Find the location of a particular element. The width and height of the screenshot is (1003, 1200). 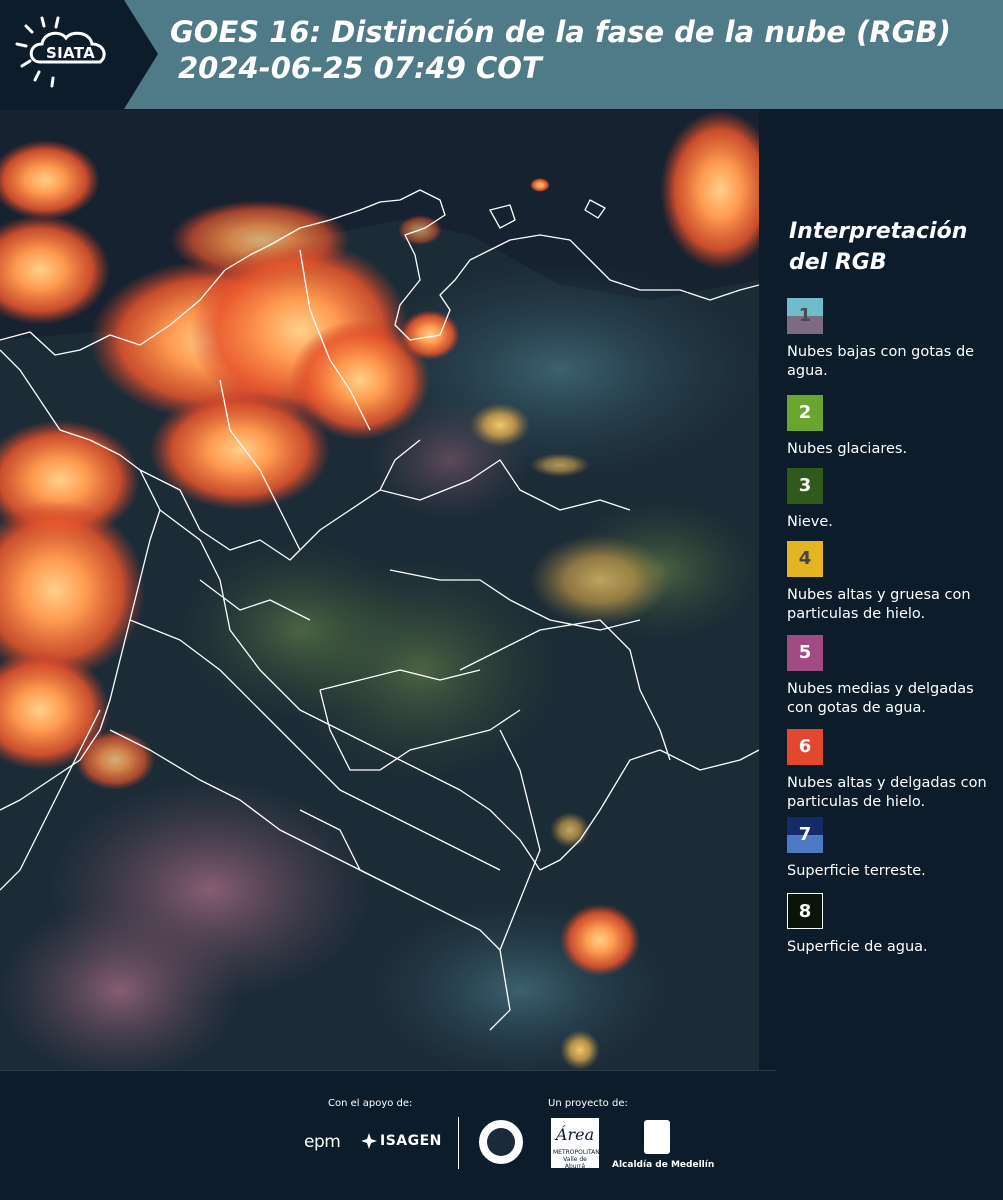

legend-swatch: 6 is located at coordinates (805, 747).